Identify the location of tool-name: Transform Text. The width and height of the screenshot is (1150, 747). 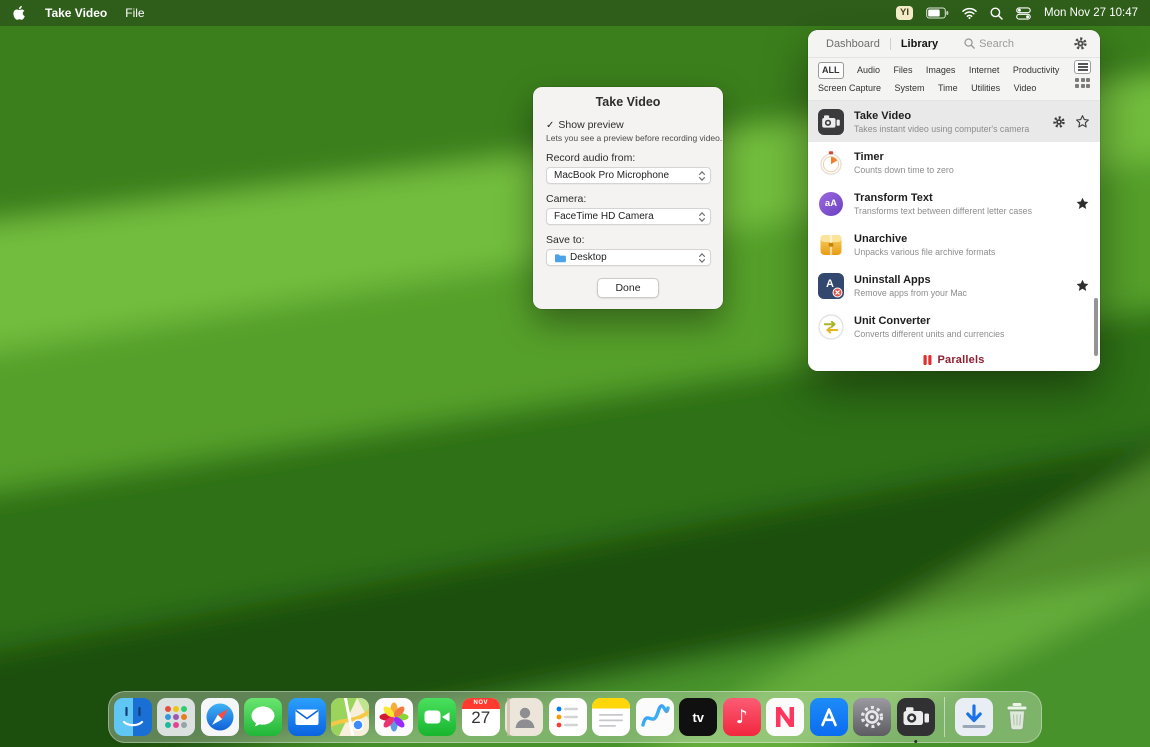
(893, 197).